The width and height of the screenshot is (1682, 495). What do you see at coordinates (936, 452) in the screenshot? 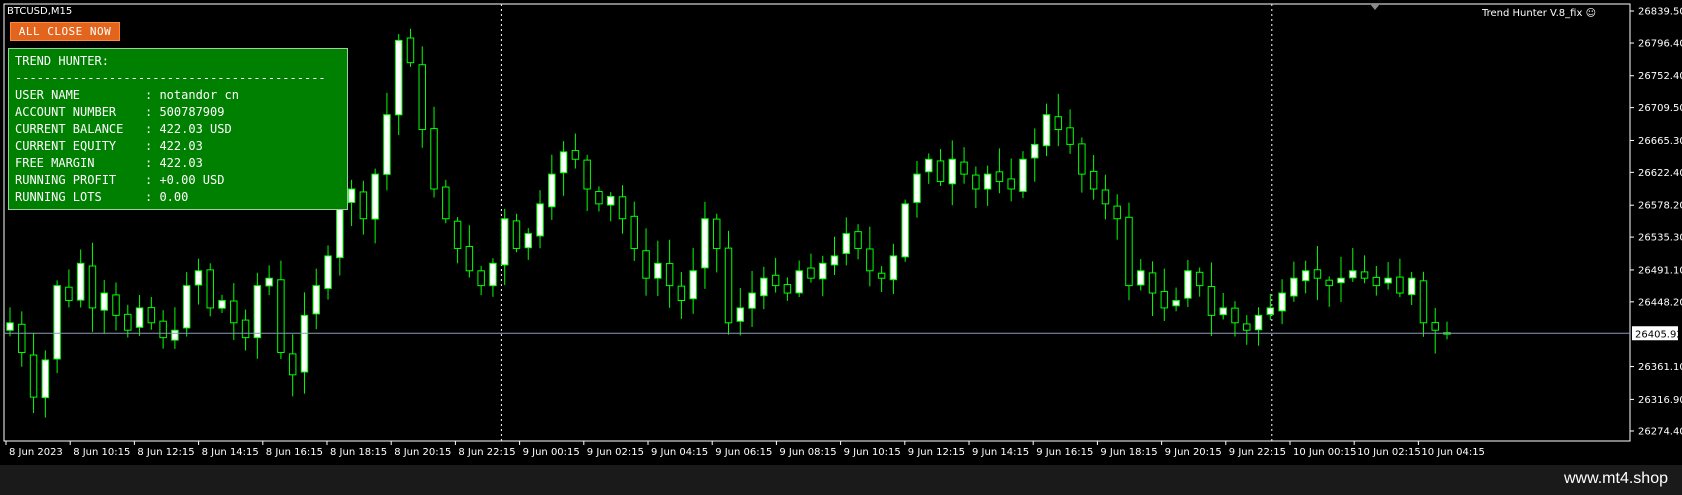
I see `x-tick-label: 9 Jun 12:15` at bounding box center [936, 452].